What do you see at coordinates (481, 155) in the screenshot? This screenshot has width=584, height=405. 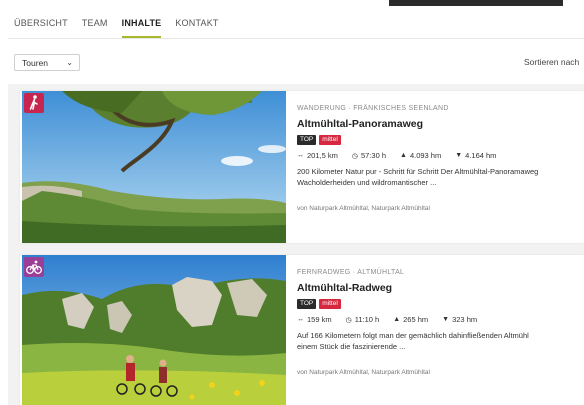 I see `descent-value: 4.164 hm` at bounding box center [481, 155].